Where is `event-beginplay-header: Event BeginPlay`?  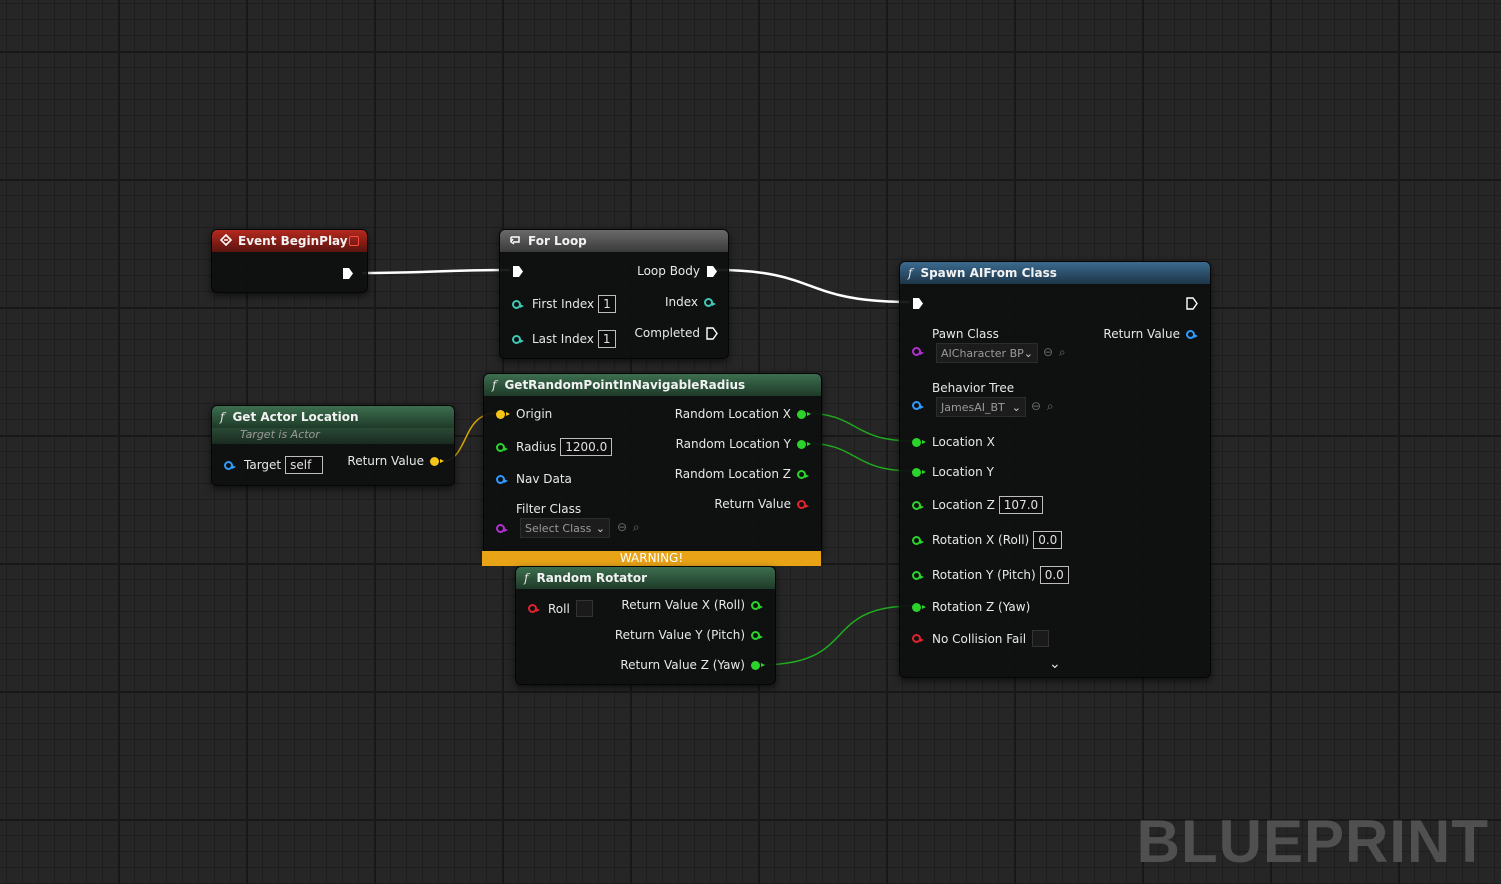 event-beginplay-header: Event BeginPlay is located at coordinates (289, 241).